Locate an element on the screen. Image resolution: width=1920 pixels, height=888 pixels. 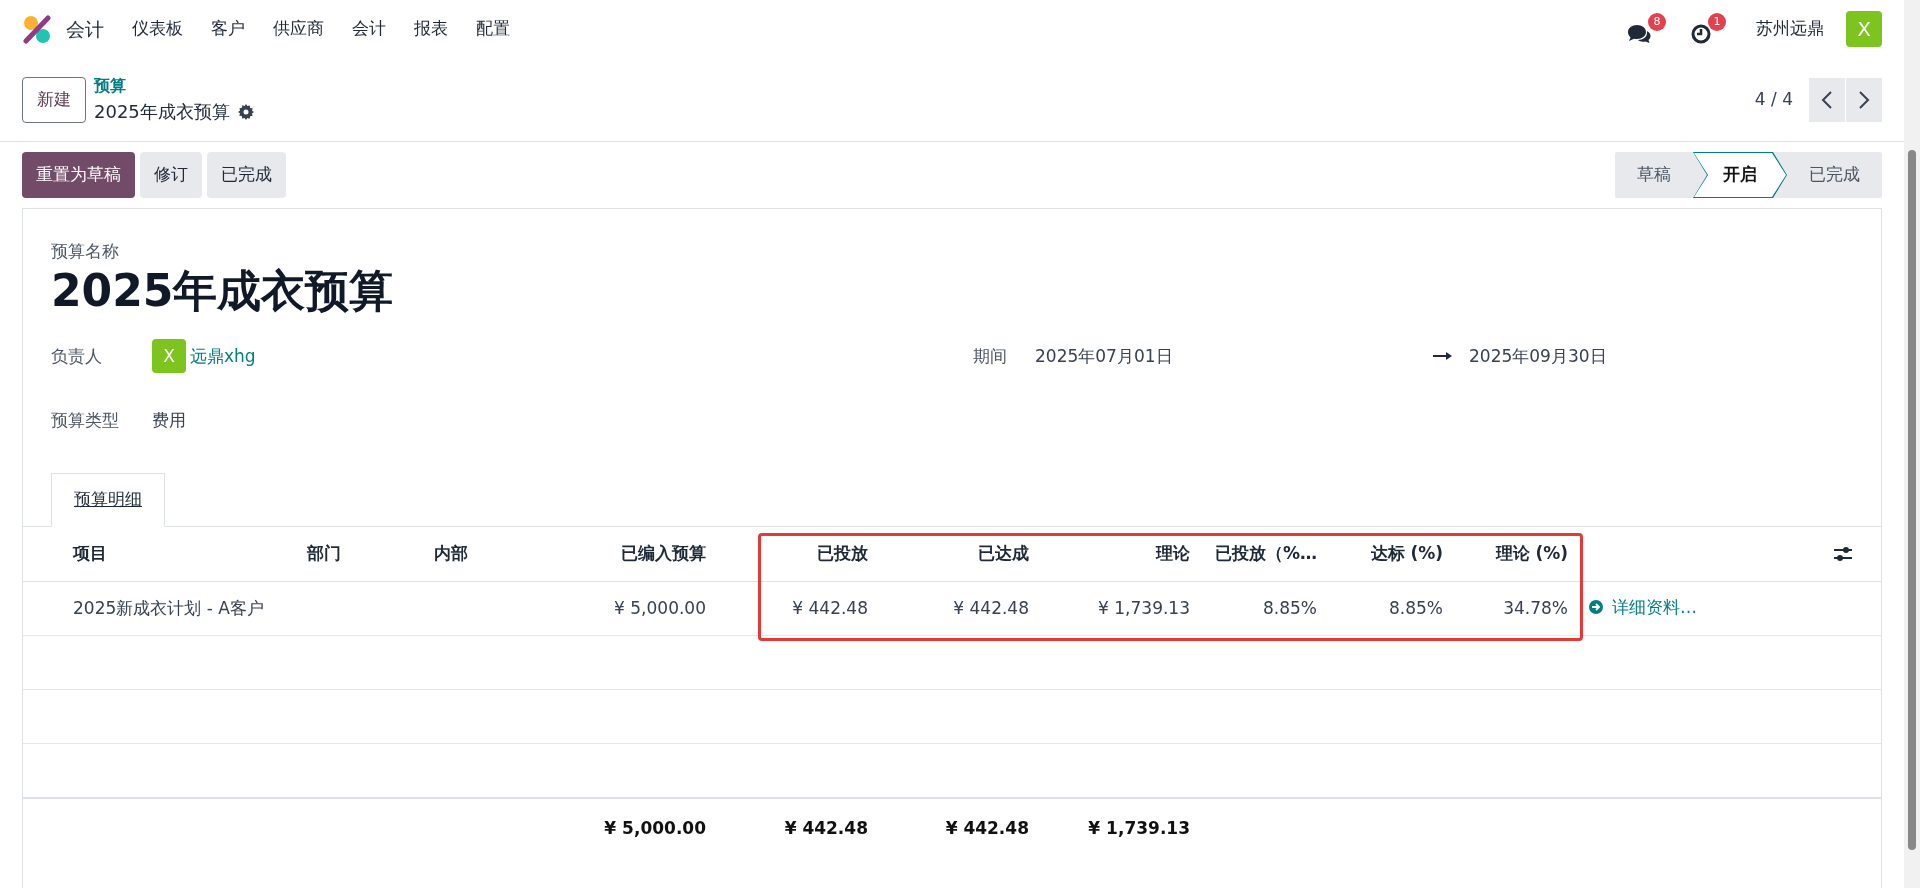
chat-icon is located at coordinates (1639, 34).